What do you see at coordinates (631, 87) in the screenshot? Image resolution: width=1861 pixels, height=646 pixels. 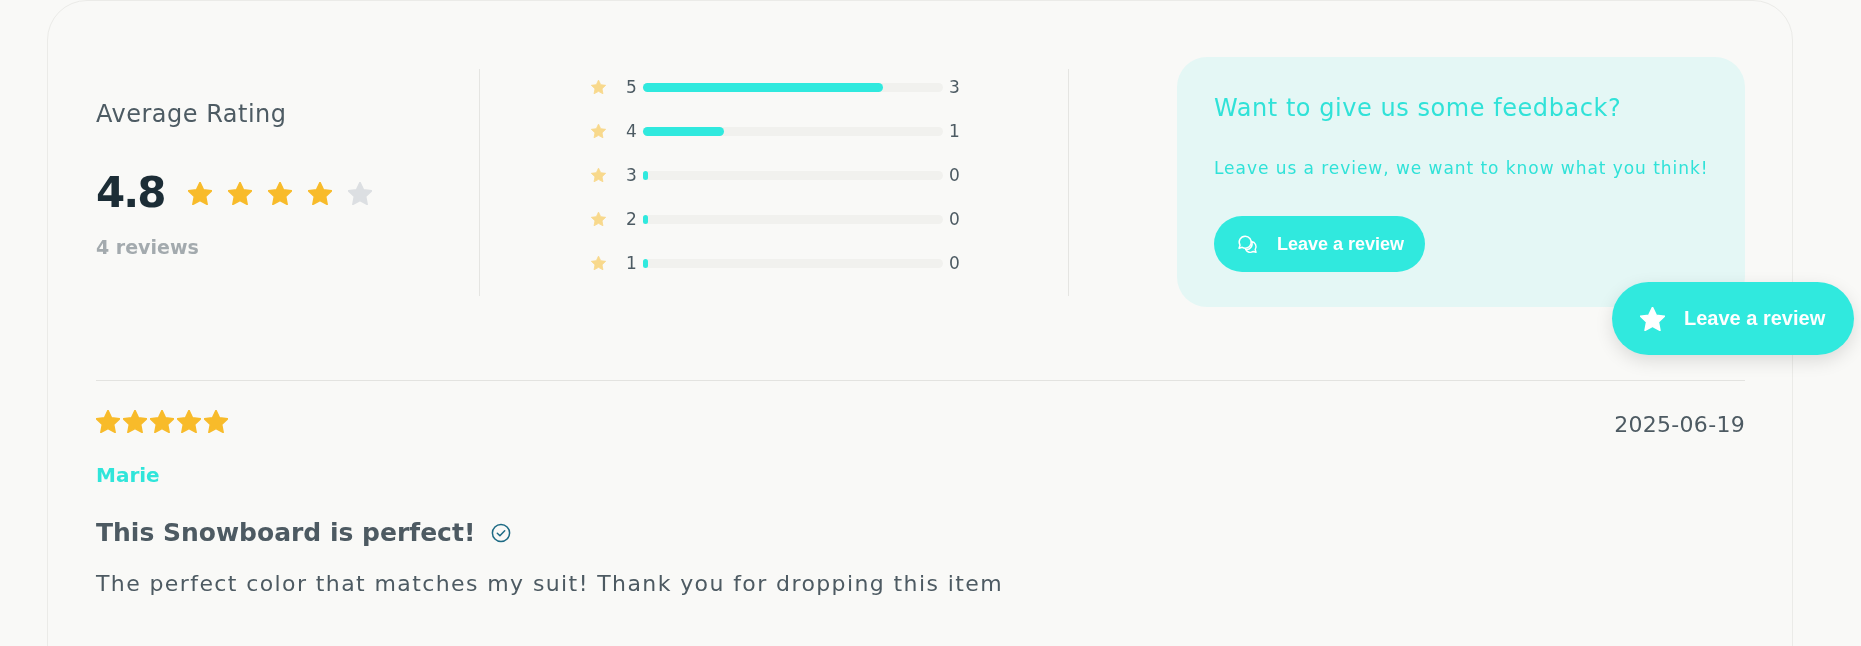 I see `rating-level-label: 5` at bounding box center [631, 87].